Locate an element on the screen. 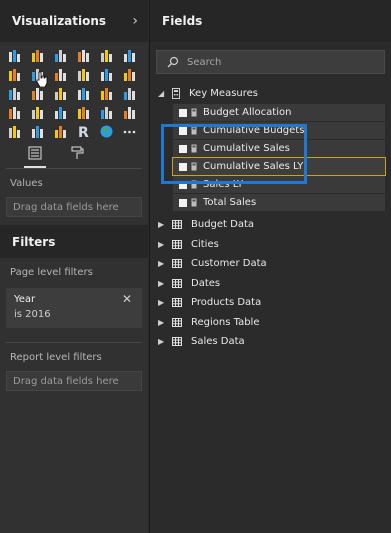 The width and height of the screenshot is (391, 533). stacked-bar-icon-graphic is located at coordinates (14, 56).